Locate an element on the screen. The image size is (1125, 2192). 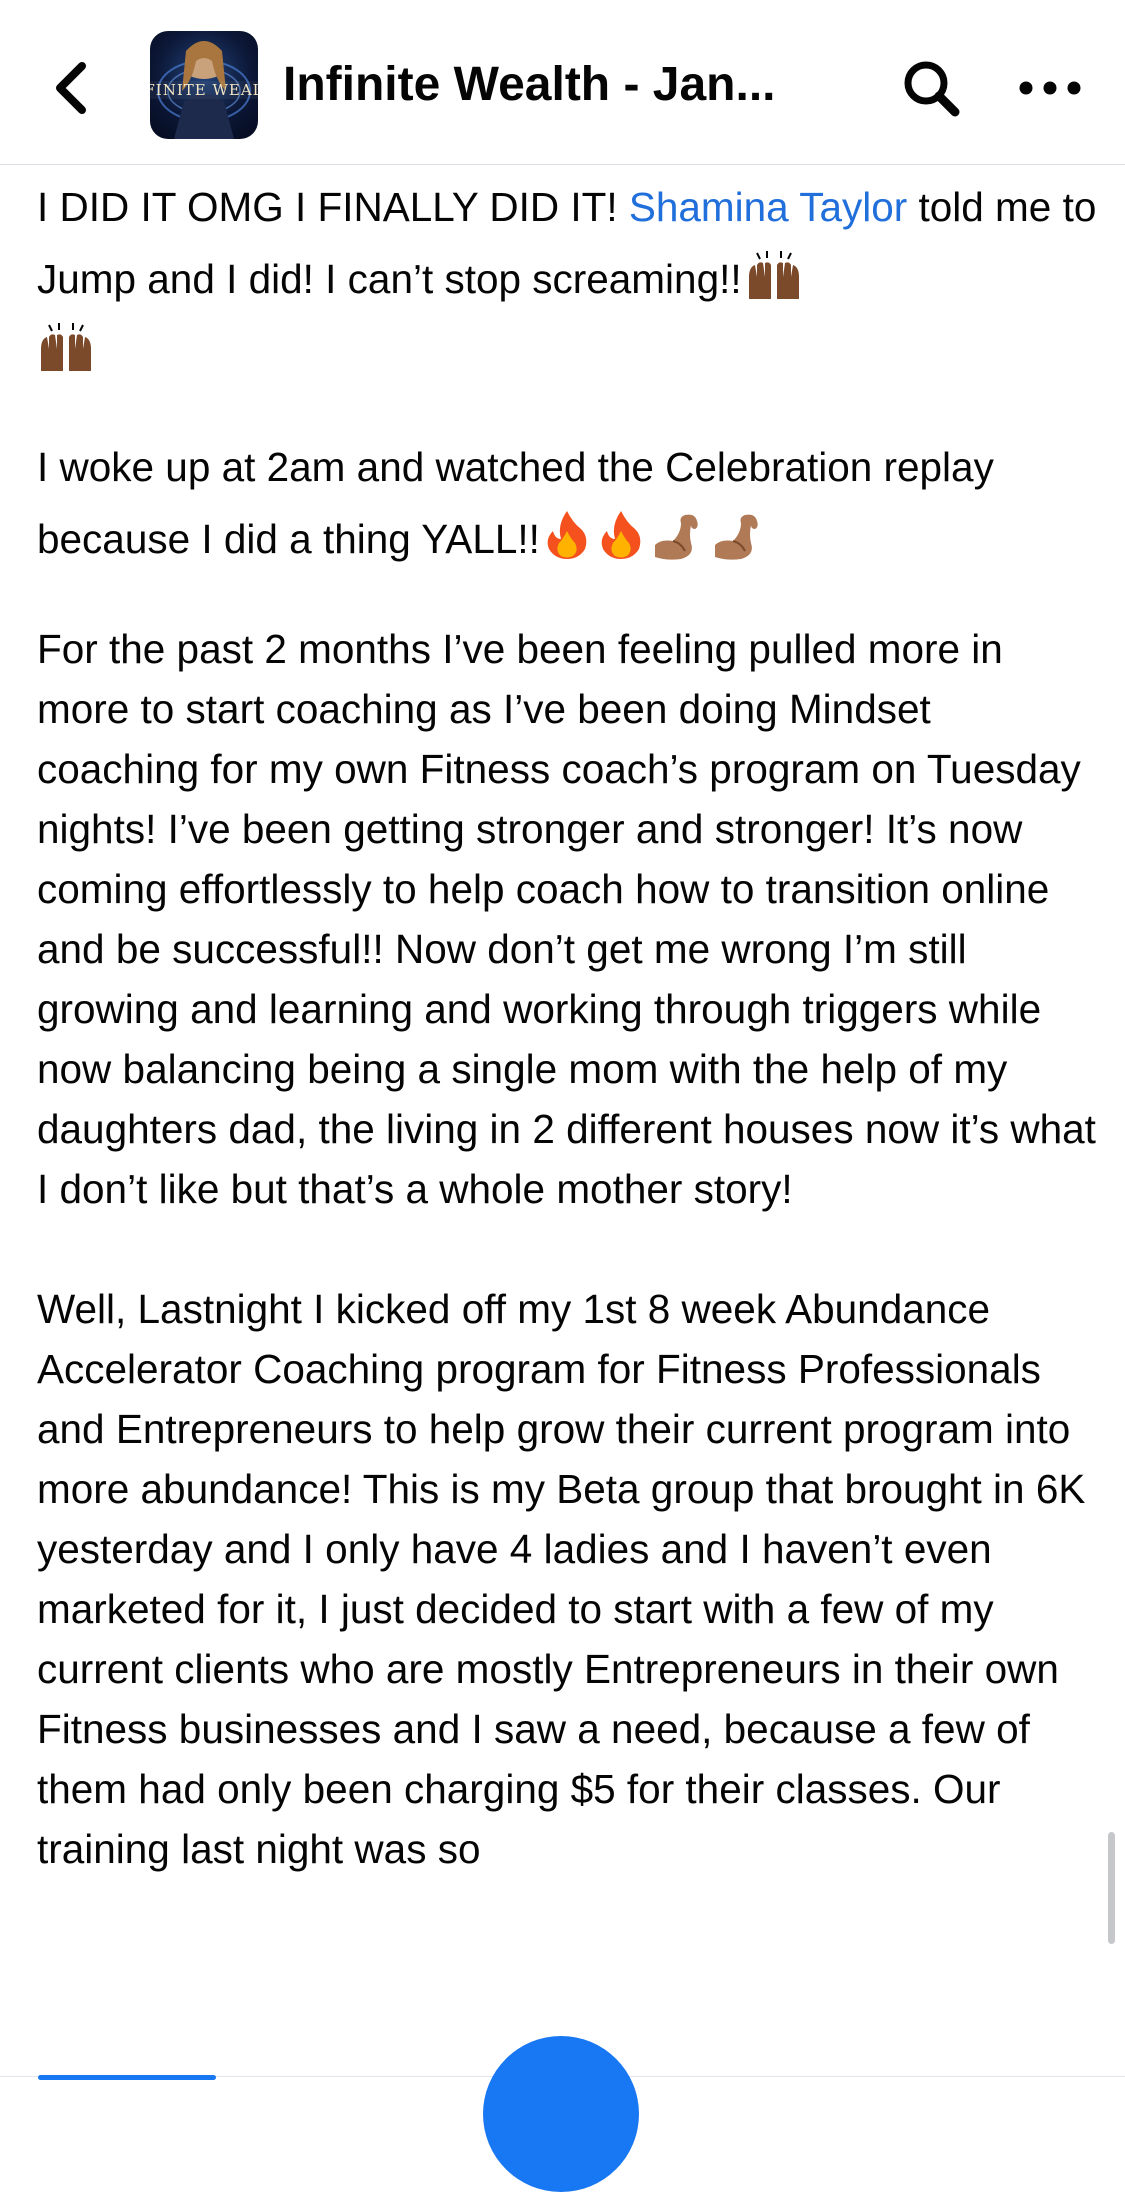
floating-action-button is located at coordinates (561, 2114).